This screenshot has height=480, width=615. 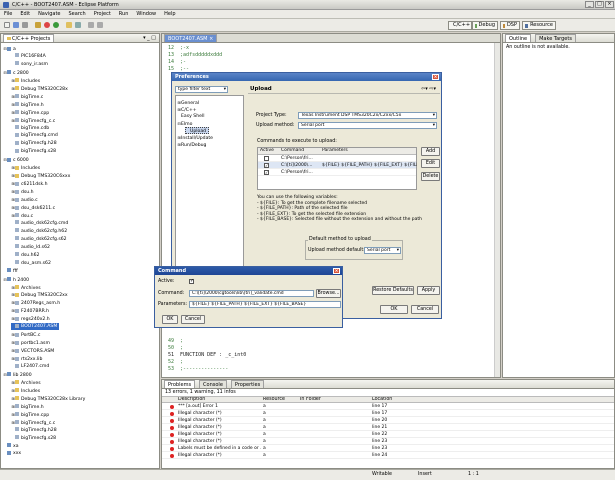 What do you see at coordinates (201, 89) in the screenshot?
I see `filter-input: type filter text ▾` at bounding box center [201, 89].